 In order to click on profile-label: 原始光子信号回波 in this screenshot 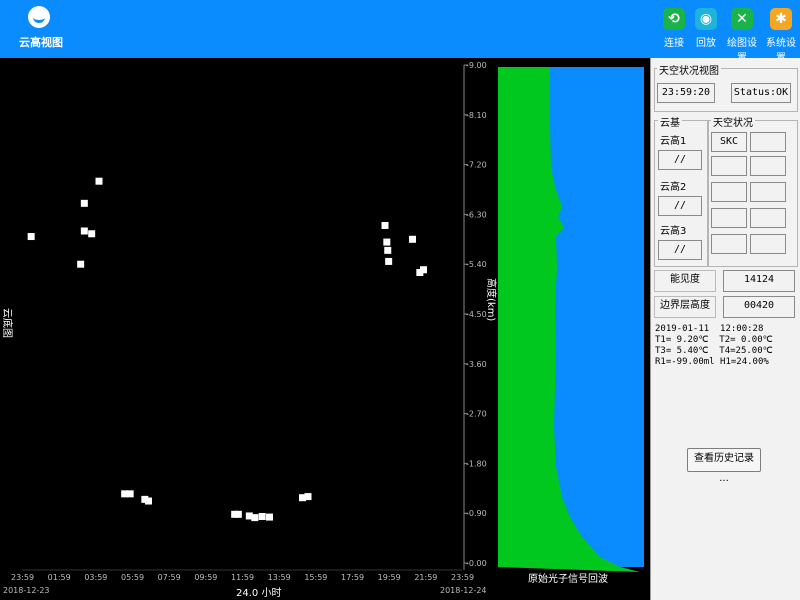, I will do `click(568, 578)`.